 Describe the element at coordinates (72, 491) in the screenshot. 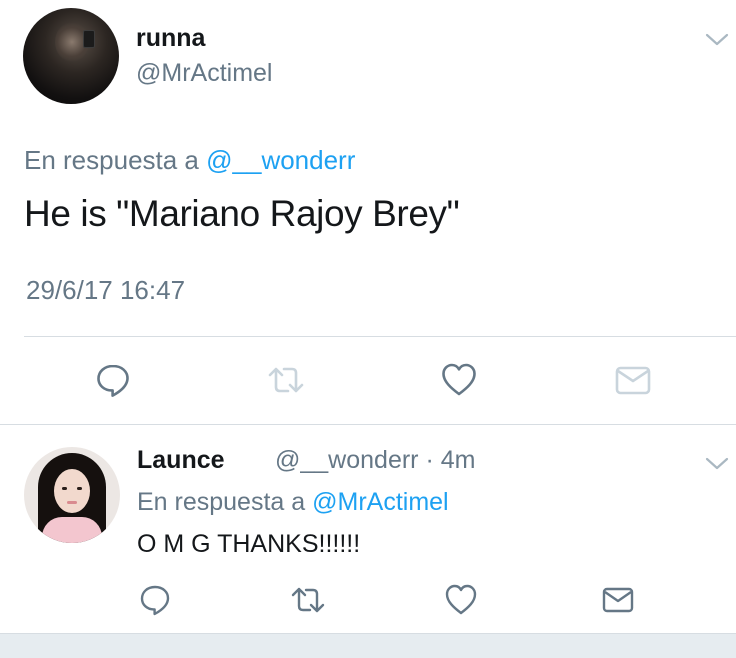

I see `avatar-photo-face` at that location.